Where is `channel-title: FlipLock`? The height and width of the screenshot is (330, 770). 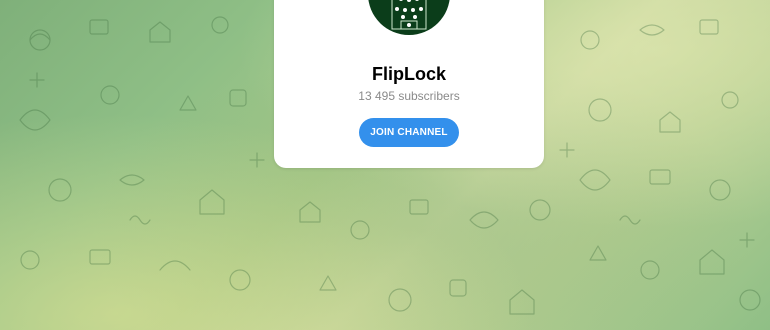
channel-title: FlipLock is located at coordinates (408, 74).